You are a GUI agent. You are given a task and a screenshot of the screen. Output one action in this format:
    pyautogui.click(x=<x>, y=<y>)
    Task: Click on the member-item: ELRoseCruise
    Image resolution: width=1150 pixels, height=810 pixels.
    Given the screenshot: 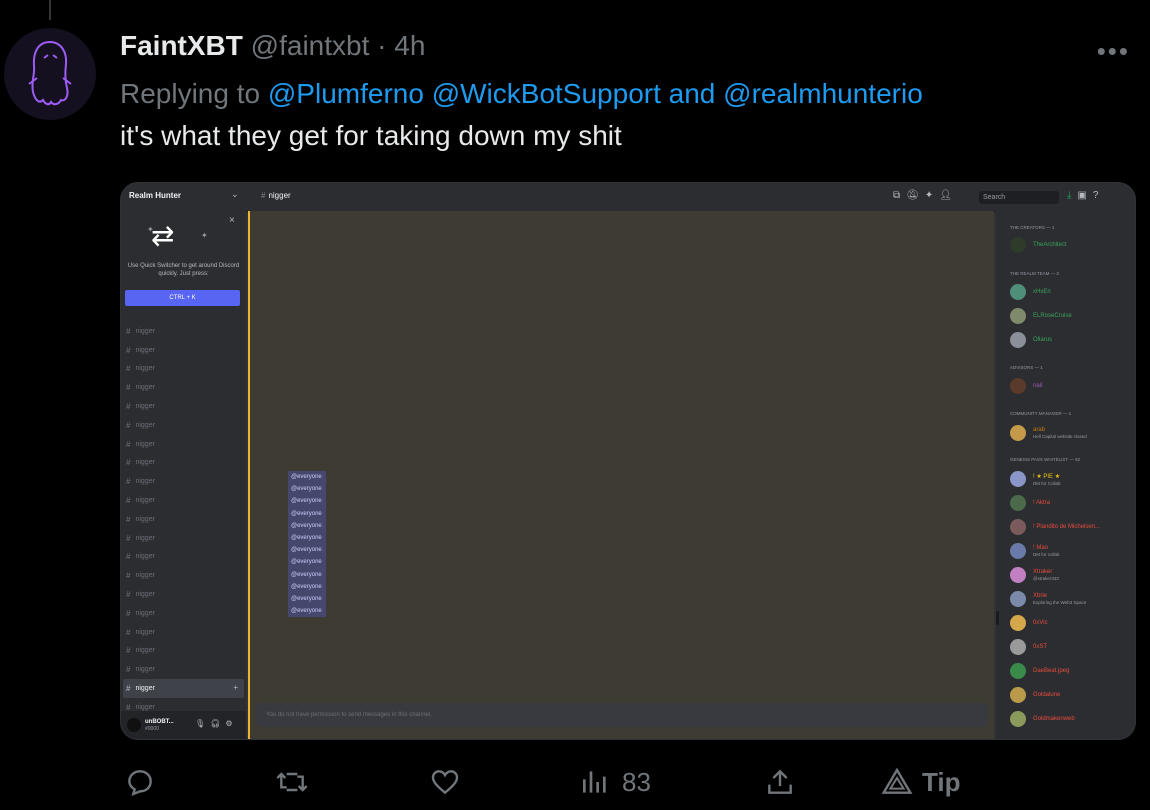 What is the action you would take?
    pyautogui.click(x=1041, y=316)
    